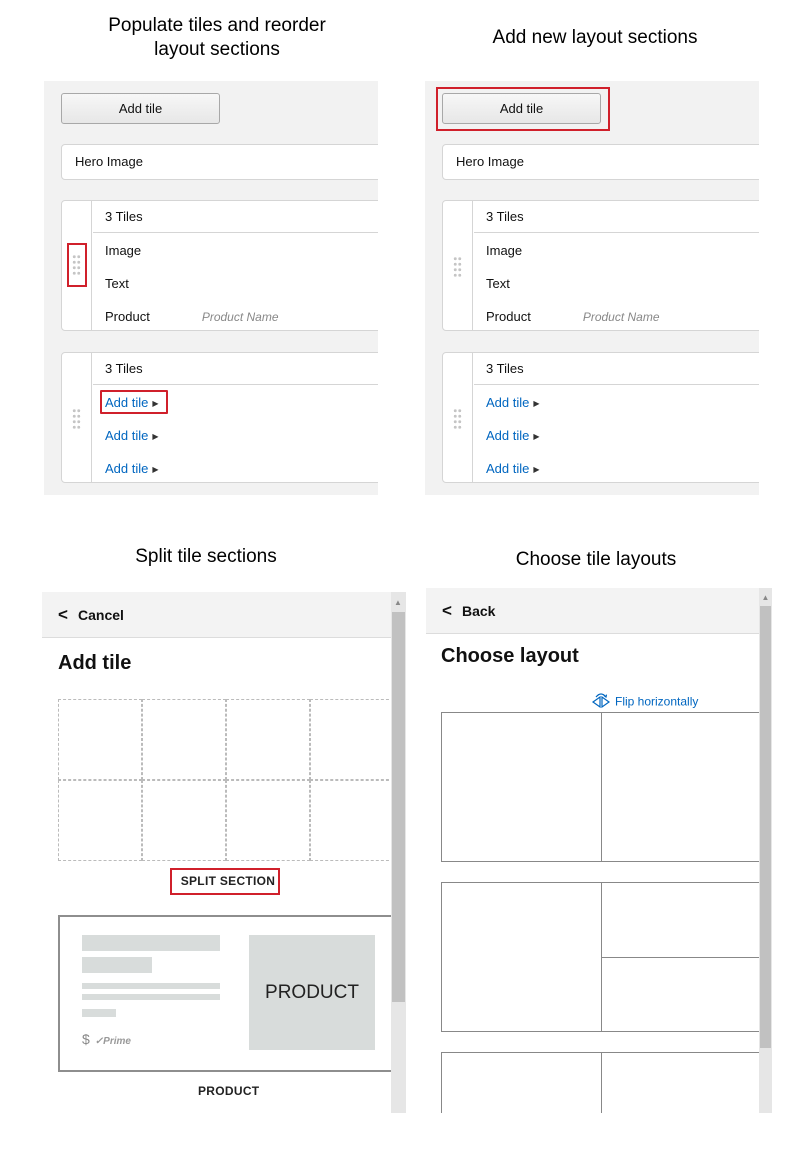  I want to click on layout-option-one-plus-two, so click(601, 957).